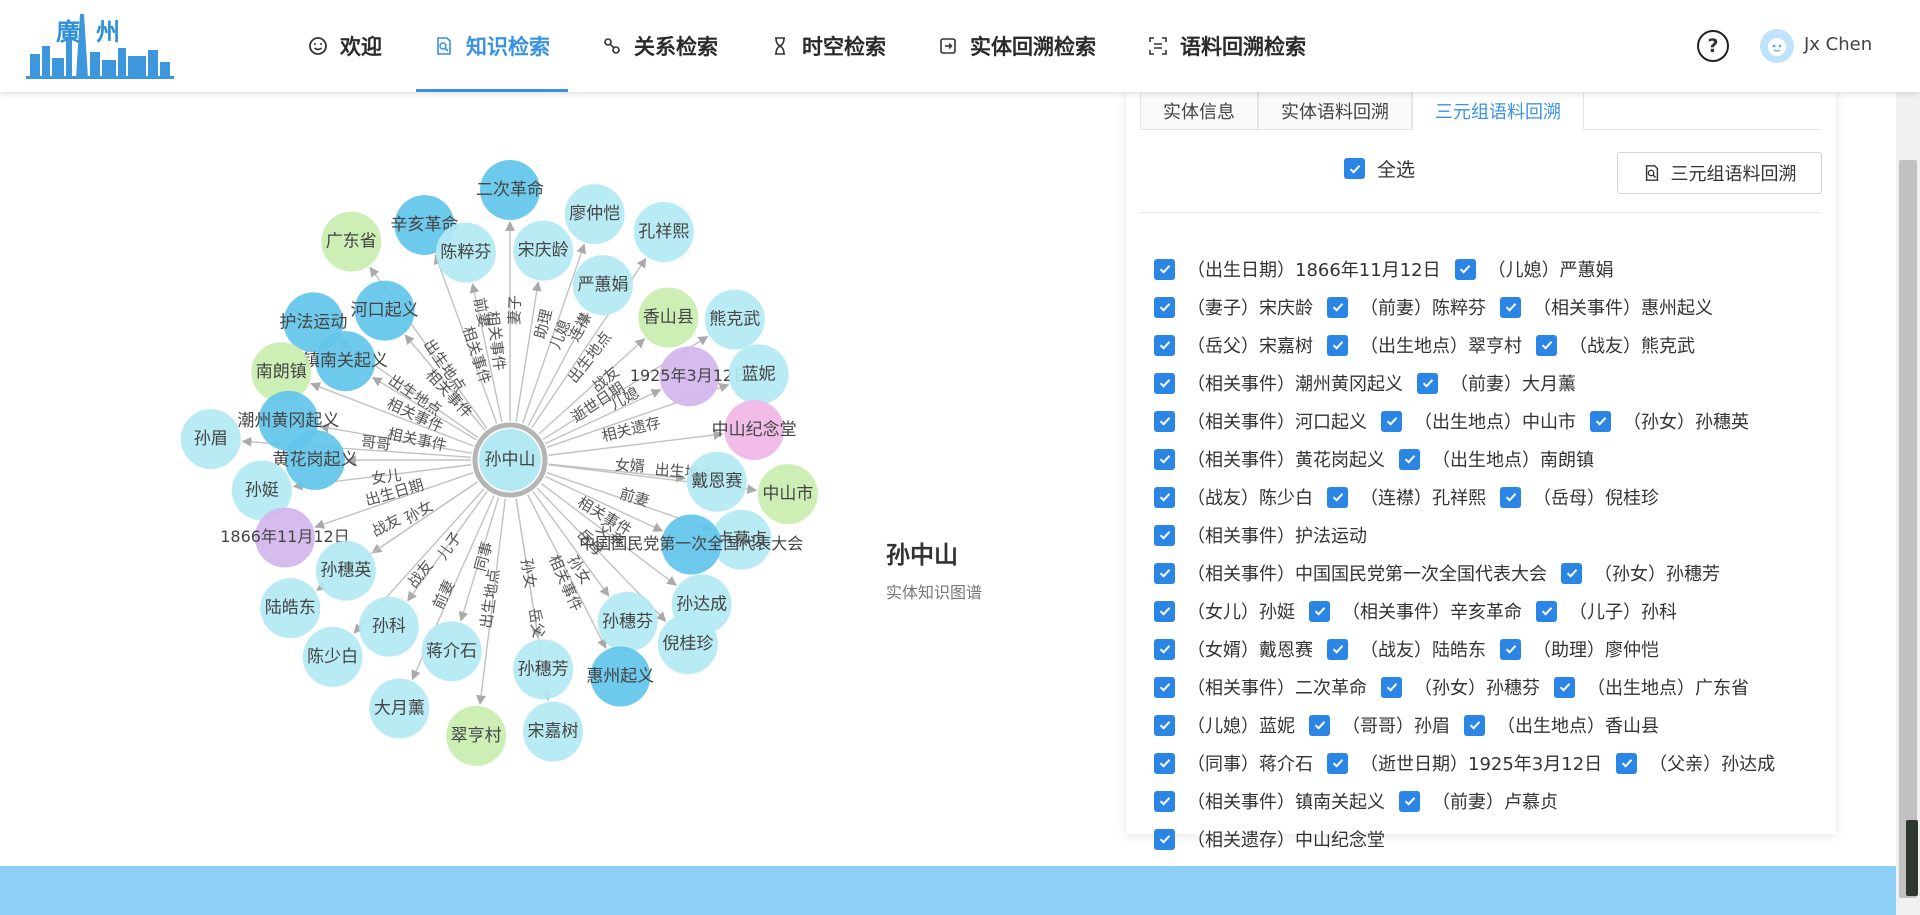 This screenshot has width=1920, height=915. Describe the element at coordinates (1719, 173) in the screenshot. I see `triple-trace-button: 三元组语料回溯` at that location.